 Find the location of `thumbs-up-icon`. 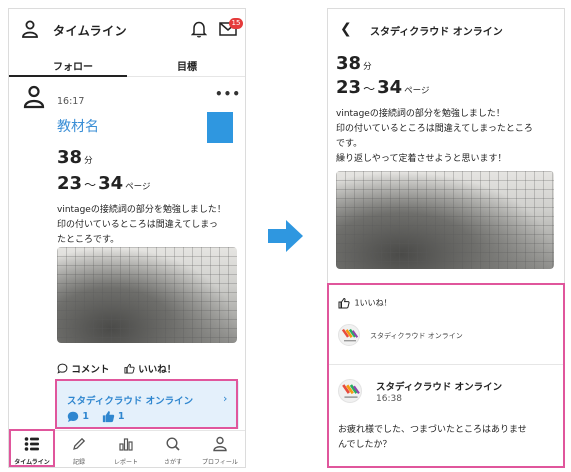

thumbs-up-icon is located at coordinates (129, 368).